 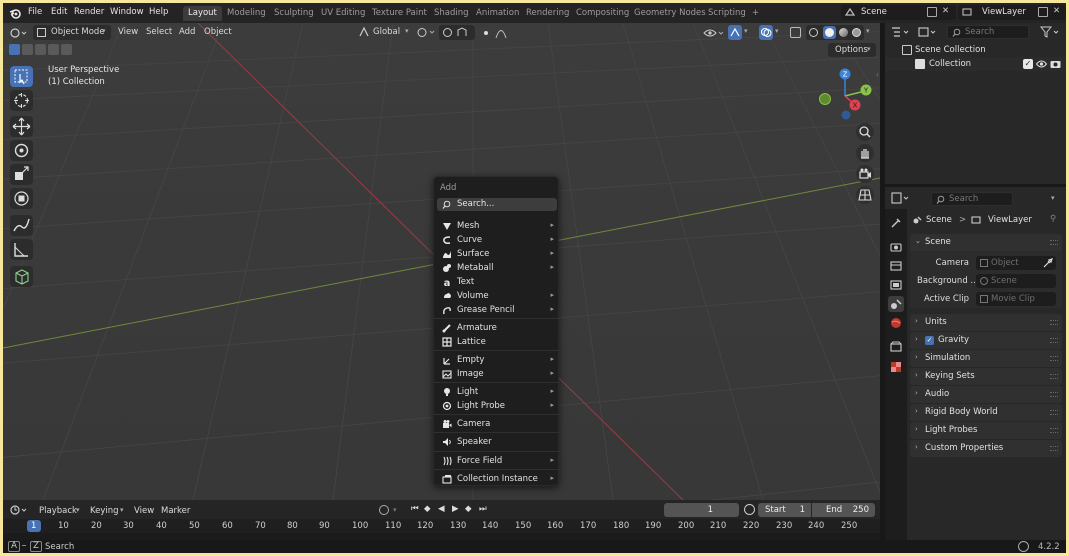 I want to click on current-frame-field: 1, so click(x=701, y=510).